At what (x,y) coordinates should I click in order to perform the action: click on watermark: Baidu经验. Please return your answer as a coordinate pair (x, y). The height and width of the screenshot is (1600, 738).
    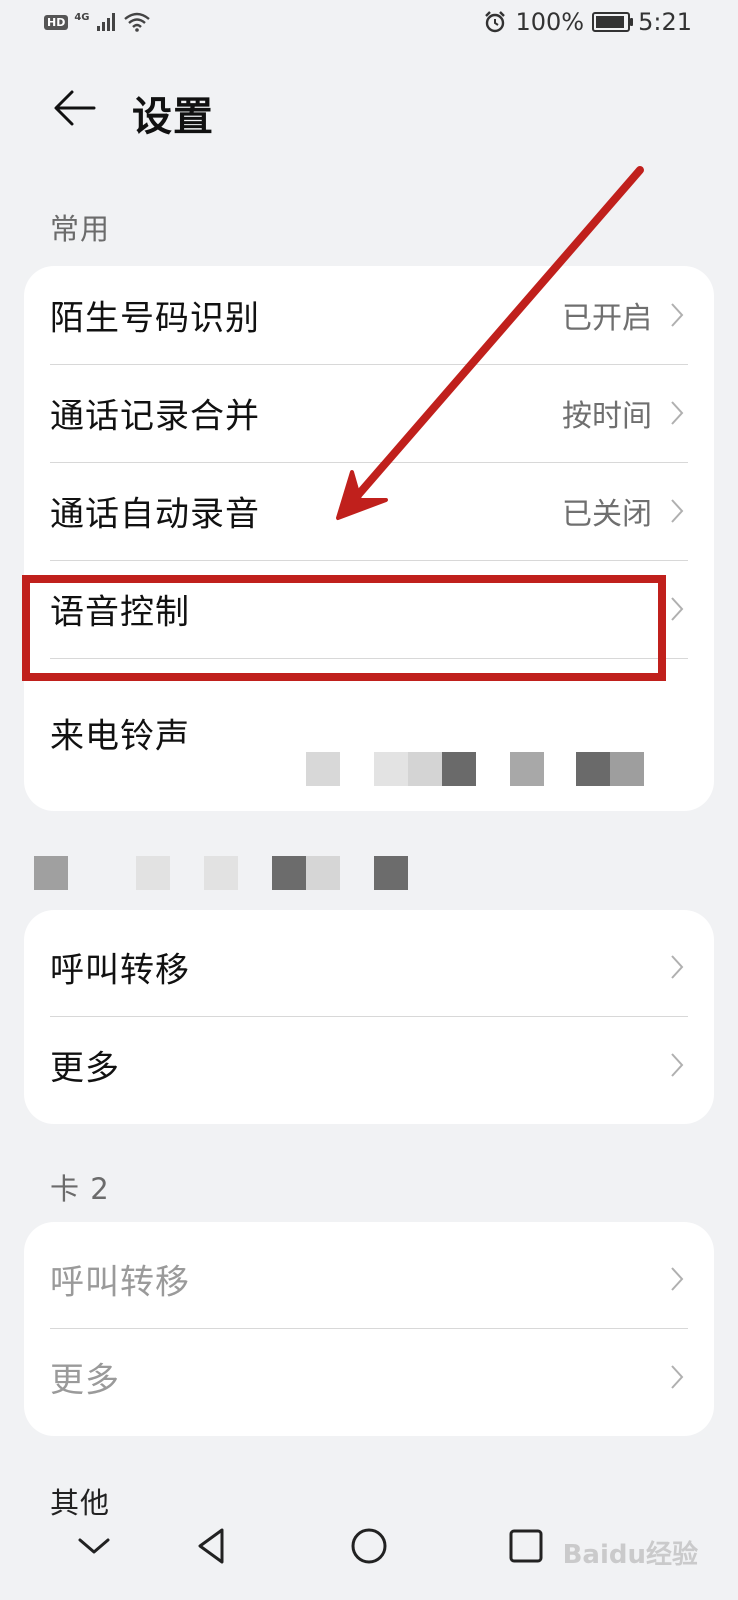
    Looking at the image, I should click on (630, 1555).